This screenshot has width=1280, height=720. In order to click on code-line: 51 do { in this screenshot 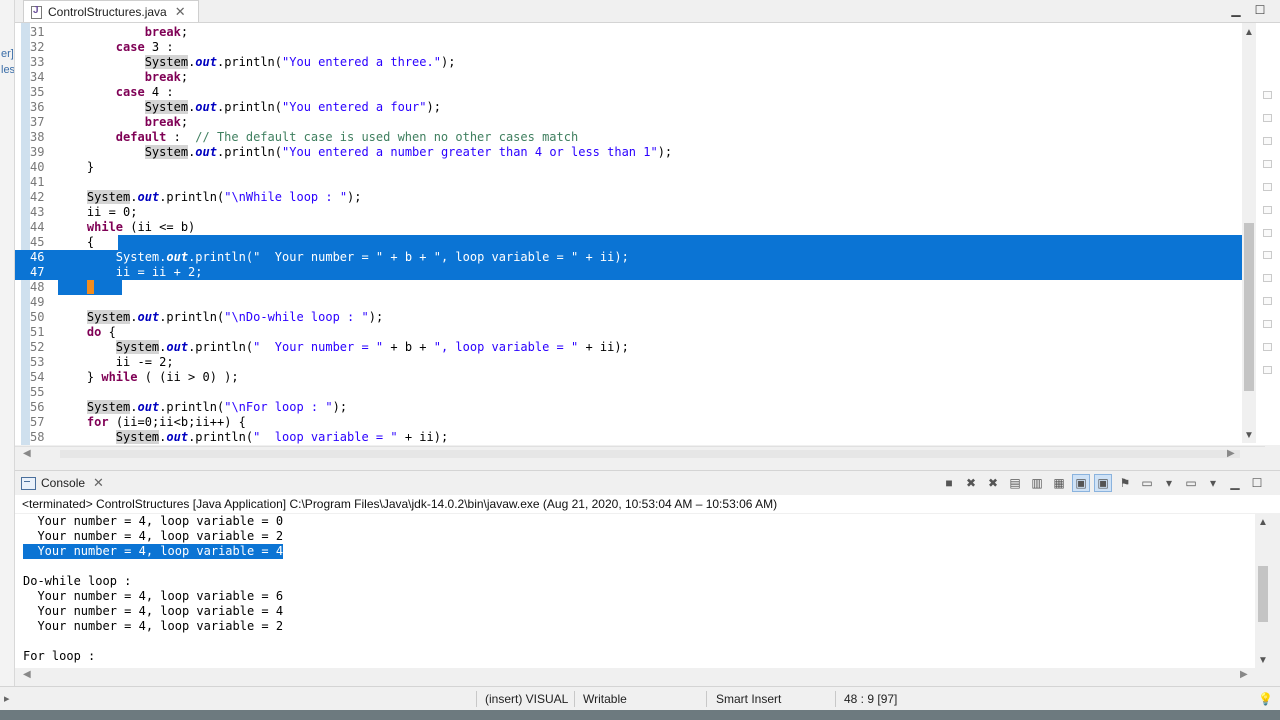, I will do `click(628, 332)`.